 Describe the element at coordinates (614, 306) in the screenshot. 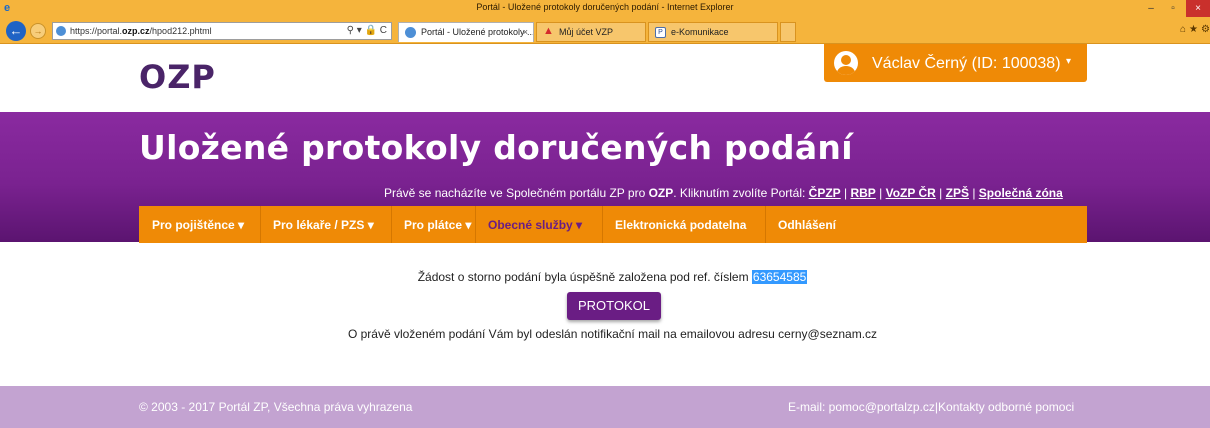

I see `protokol-button: PROTOKOL` at that location.